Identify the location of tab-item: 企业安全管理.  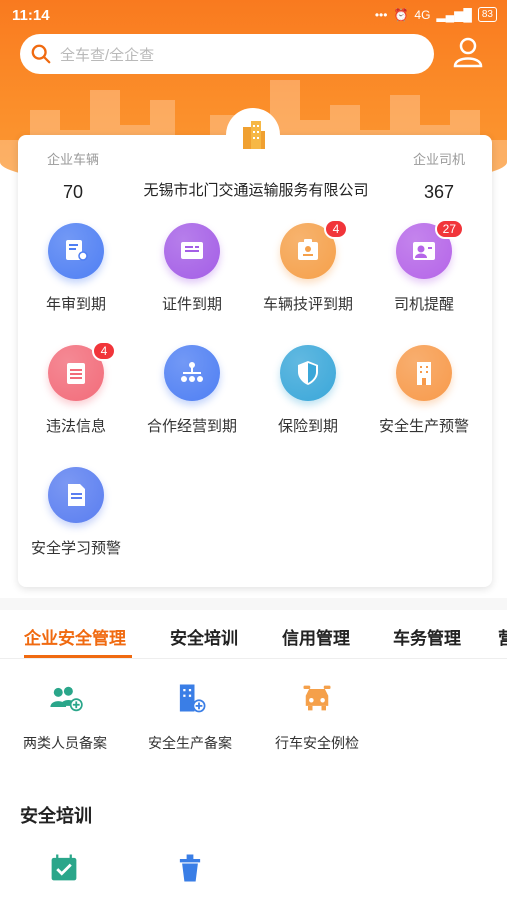
(75, 636).